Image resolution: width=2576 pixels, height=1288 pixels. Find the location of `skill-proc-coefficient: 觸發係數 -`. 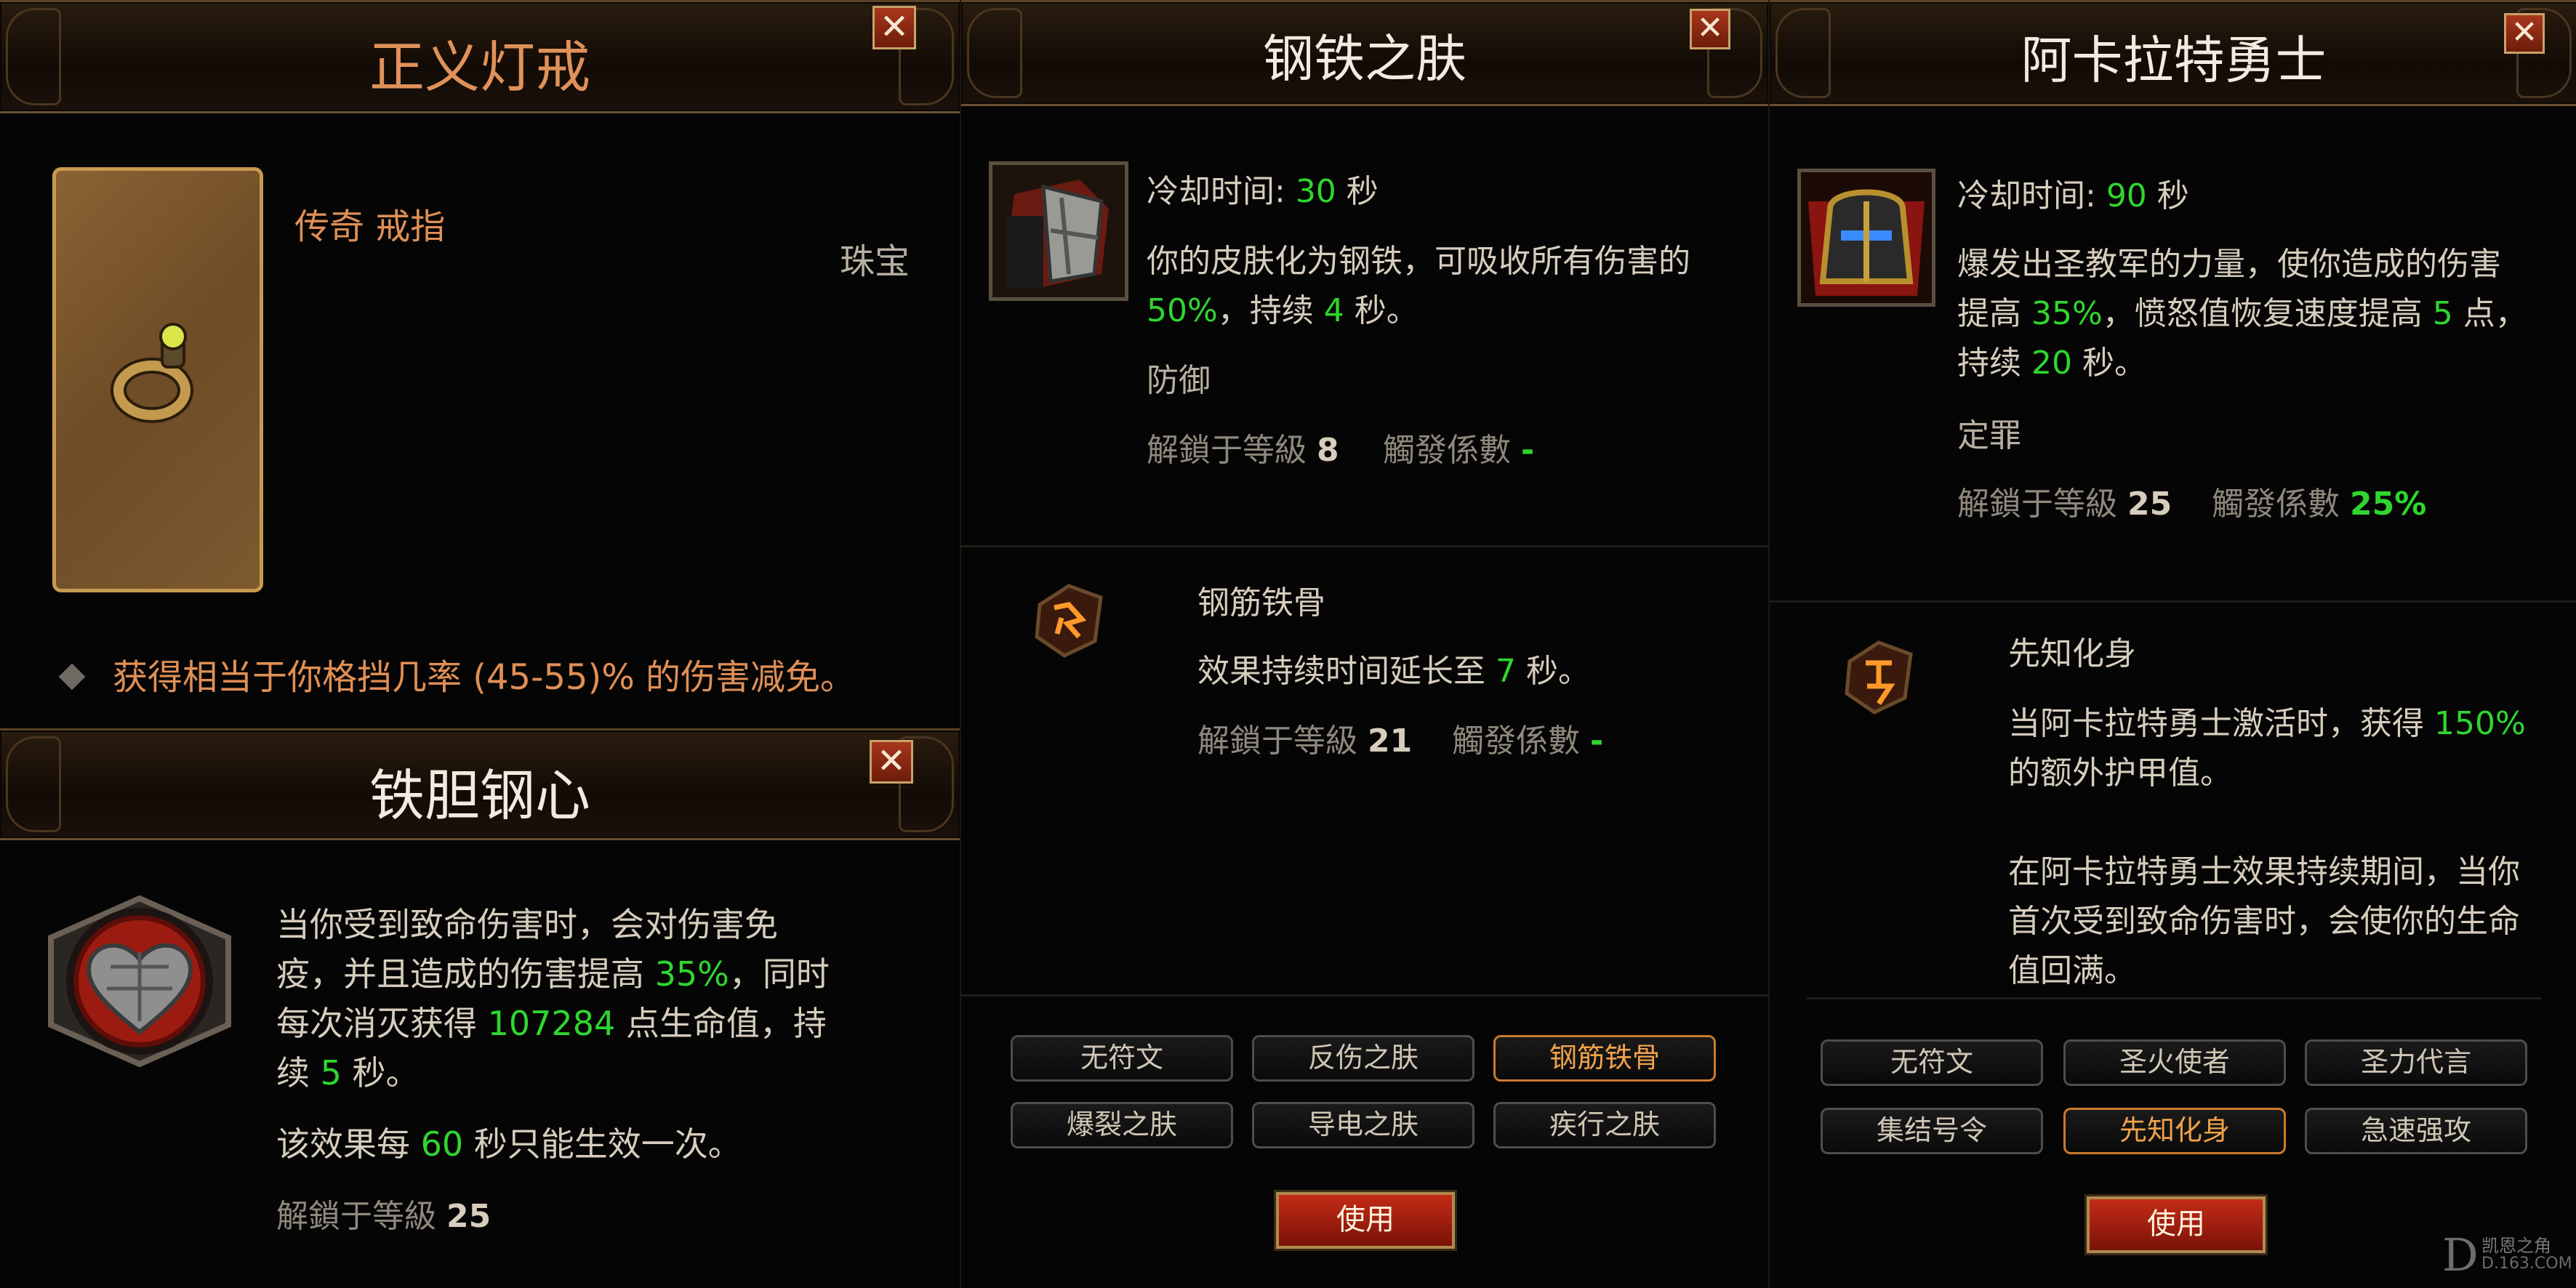

skill-proc-coefficient: 觸發係數 - is located at coordinates (1459, 450).